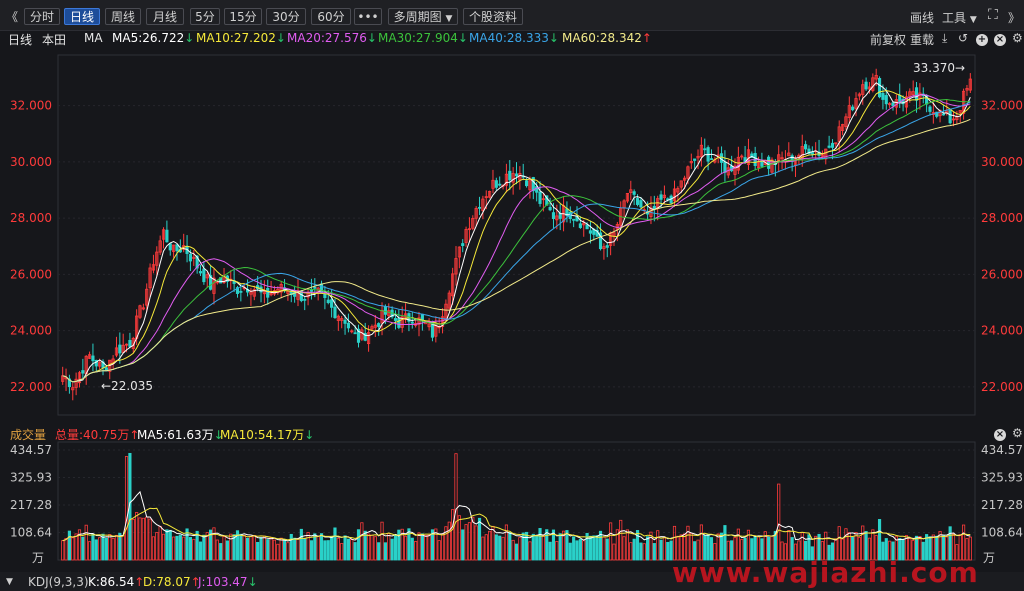 This screenshot has height=591, width=1024. What do you see at coordinates (1002, 387) in the screenshot?
I see `price-tick-label: 22.000` at bounding box center [1002, 387].